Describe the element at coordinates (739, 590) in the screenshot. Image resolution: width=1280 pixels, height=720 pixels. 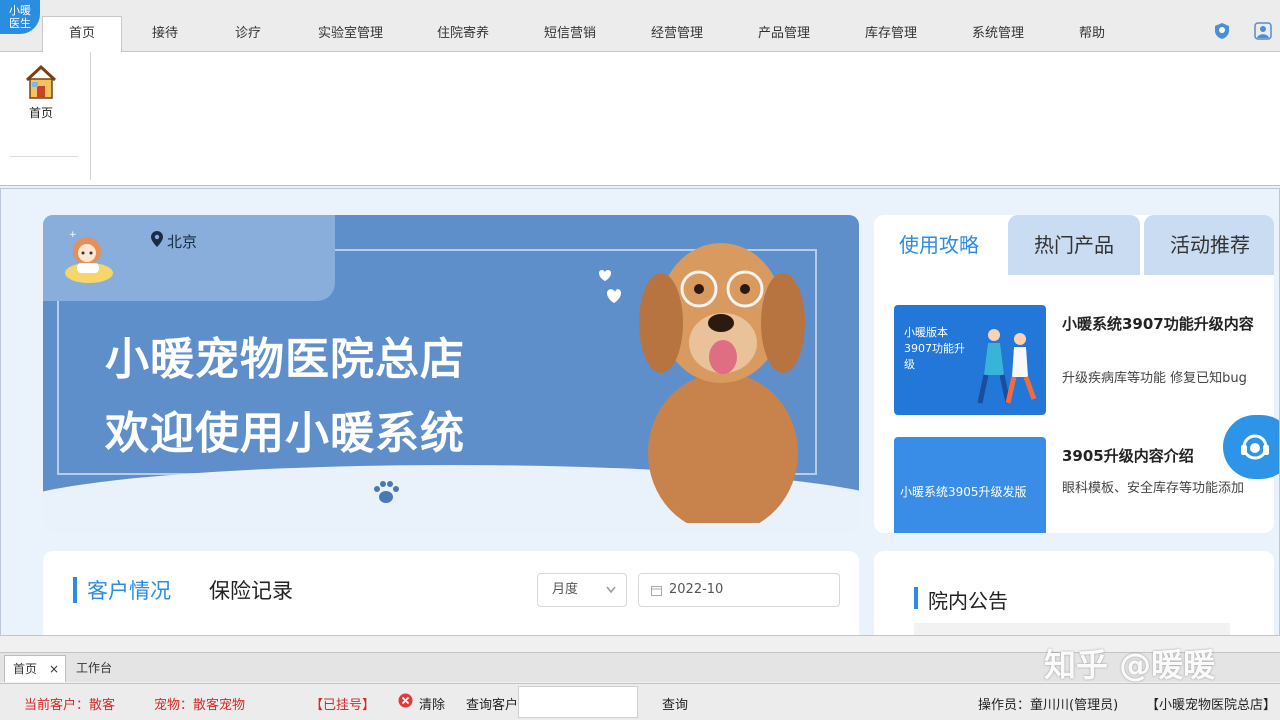
I see `date-picker: 2022-10` at that location.